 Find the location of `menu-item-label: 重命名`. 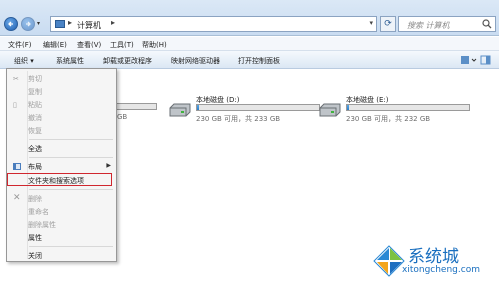

menu-item-label: 重命名 is located at coordinates (38, 212).